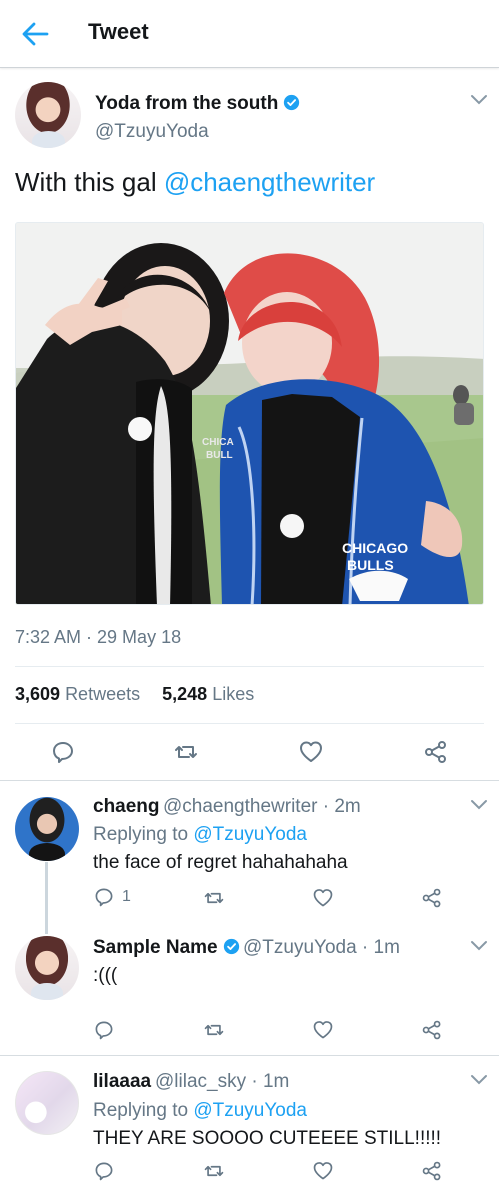 This screenshot has width=499, height=1200. Describe the element at coordinates (479, 100) in the screenshot. I see `chevron-down-icon` at that location.